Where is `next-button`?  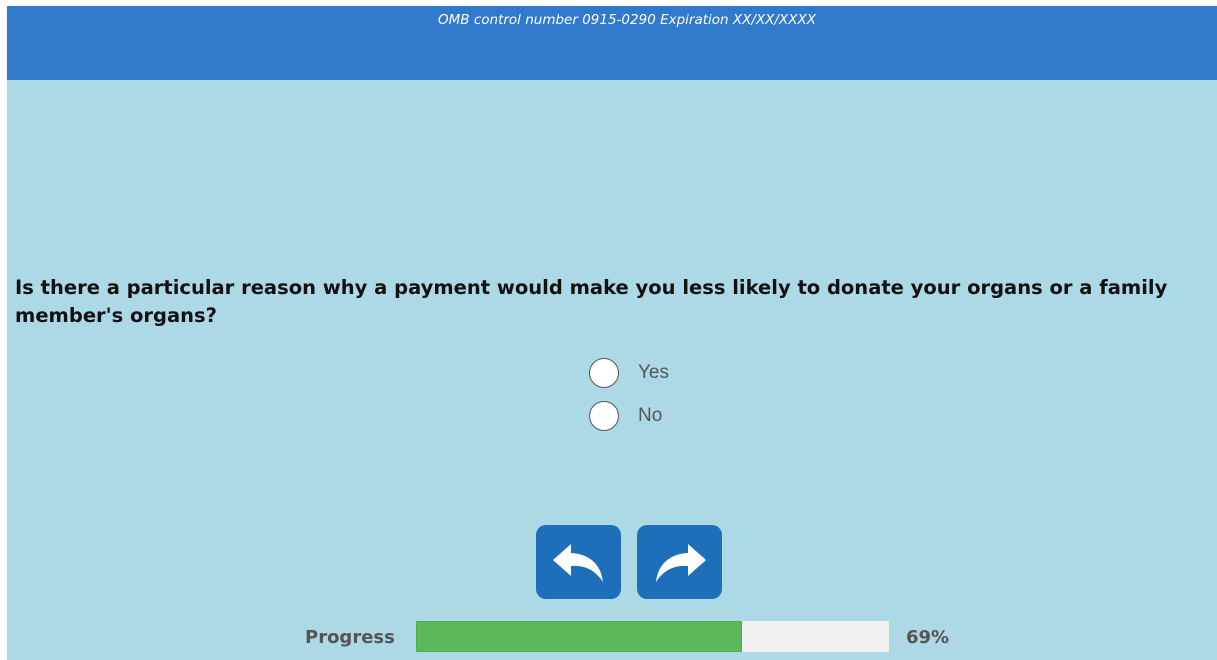
next-button is located at coordinates (679, 562).